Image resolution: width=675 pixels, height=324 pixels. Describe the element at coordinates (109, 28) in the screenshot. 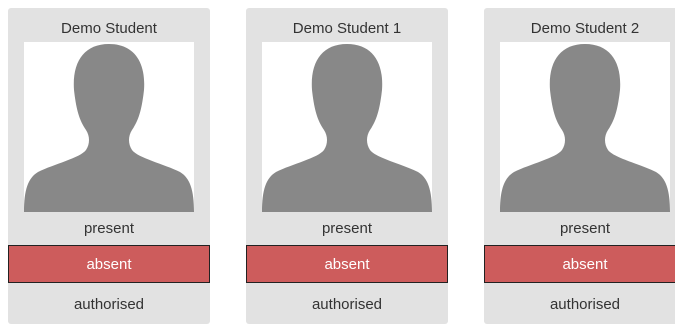

I see `student-name: Demo Student` at that location.